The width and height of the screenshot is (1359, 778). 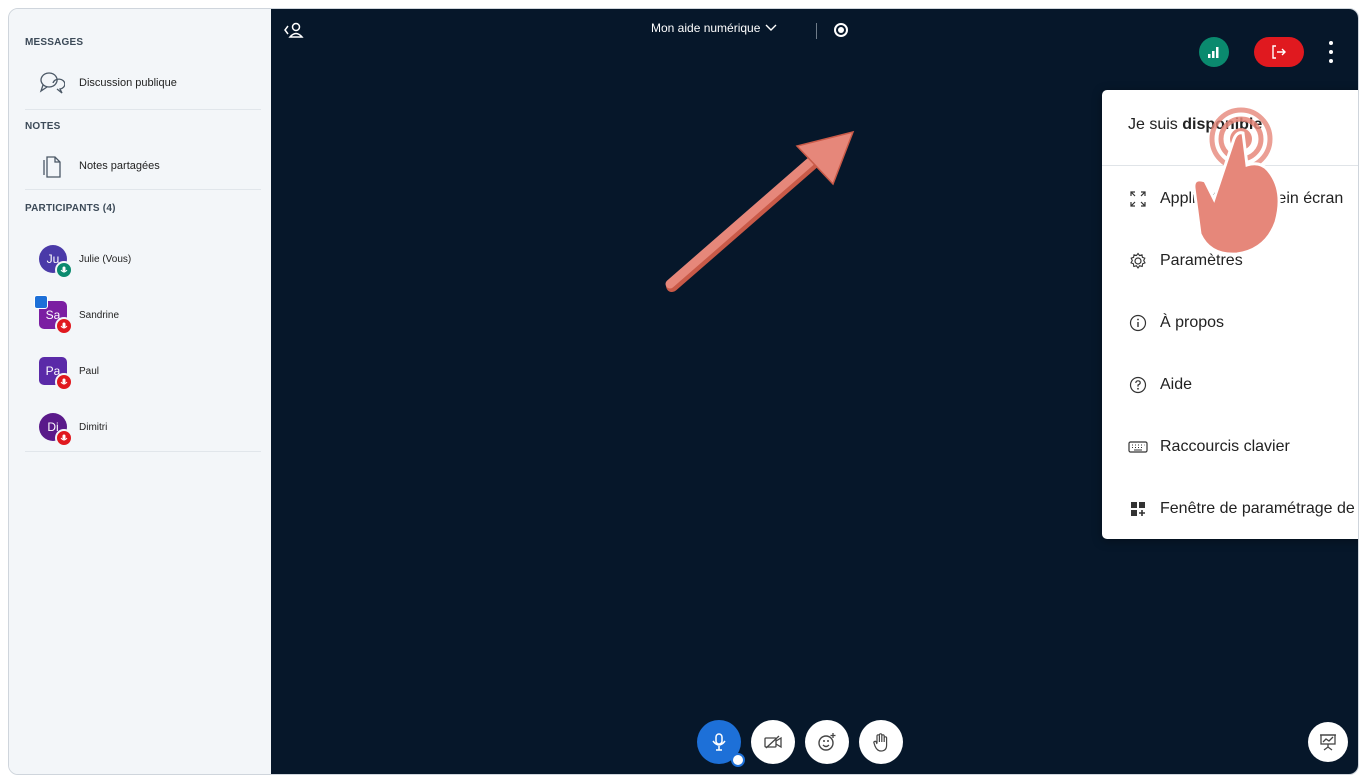 I want to click on top-bar: Mon aide numérique, so click(x=814, y=30).